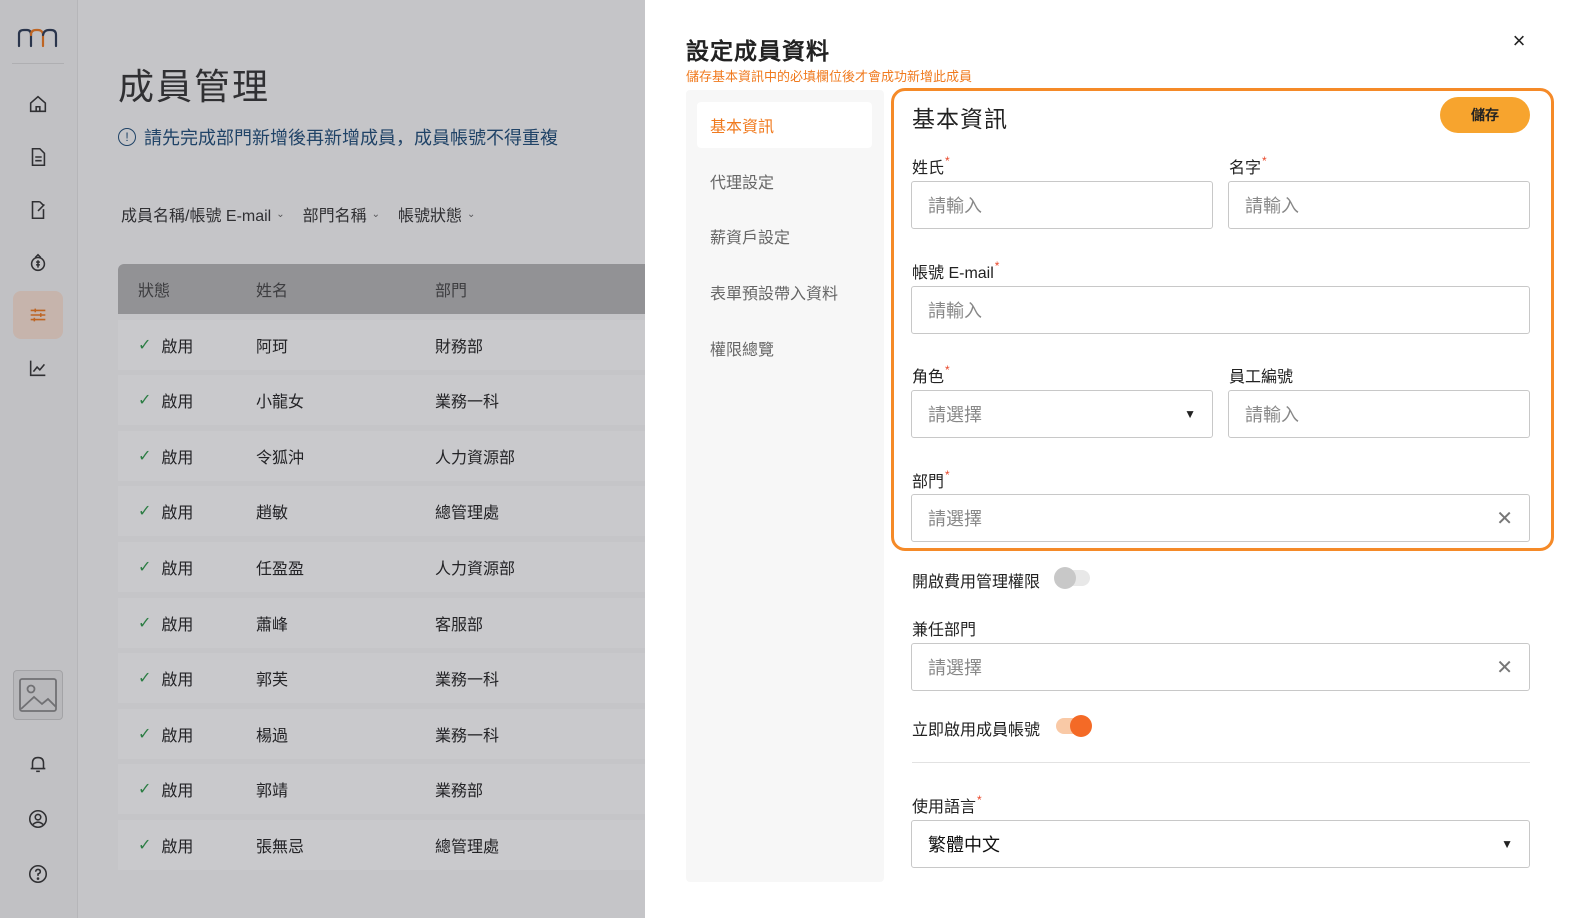  Describe the element at coordinates (381, 622) in the screenshot. I see `table-row: ✓ 啟用 蕭峰 客服部` at that location.